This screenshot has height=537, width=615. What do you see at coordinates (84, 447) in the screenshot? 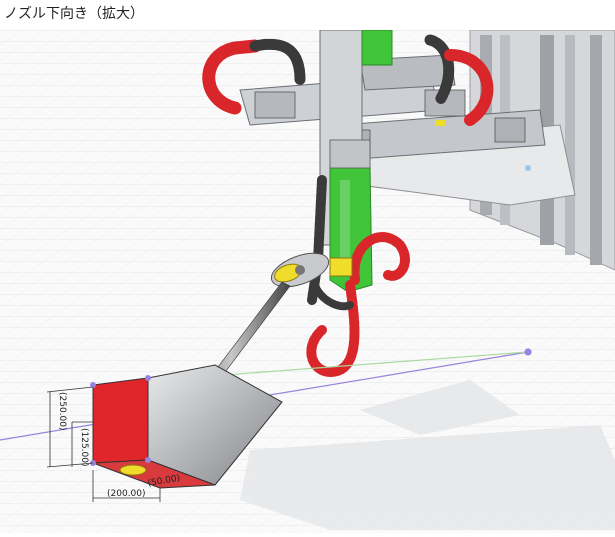
I see `dimension-vertical-inner: (125.00)` at bounding box center [84, 447].